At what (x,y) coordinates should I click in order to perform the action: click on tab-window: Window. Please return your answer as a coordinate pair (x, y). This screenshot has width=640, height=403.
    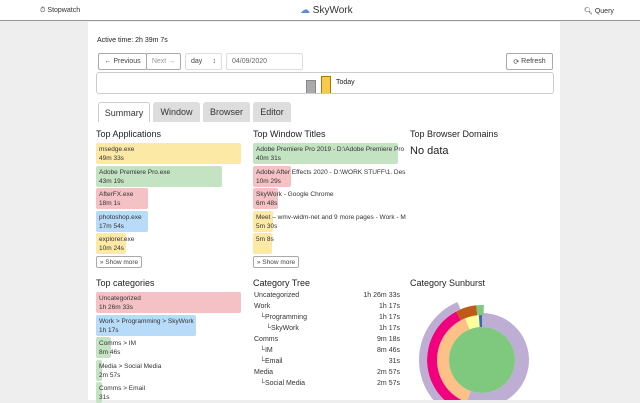
    Looking at the image, I should click on (176, 112).